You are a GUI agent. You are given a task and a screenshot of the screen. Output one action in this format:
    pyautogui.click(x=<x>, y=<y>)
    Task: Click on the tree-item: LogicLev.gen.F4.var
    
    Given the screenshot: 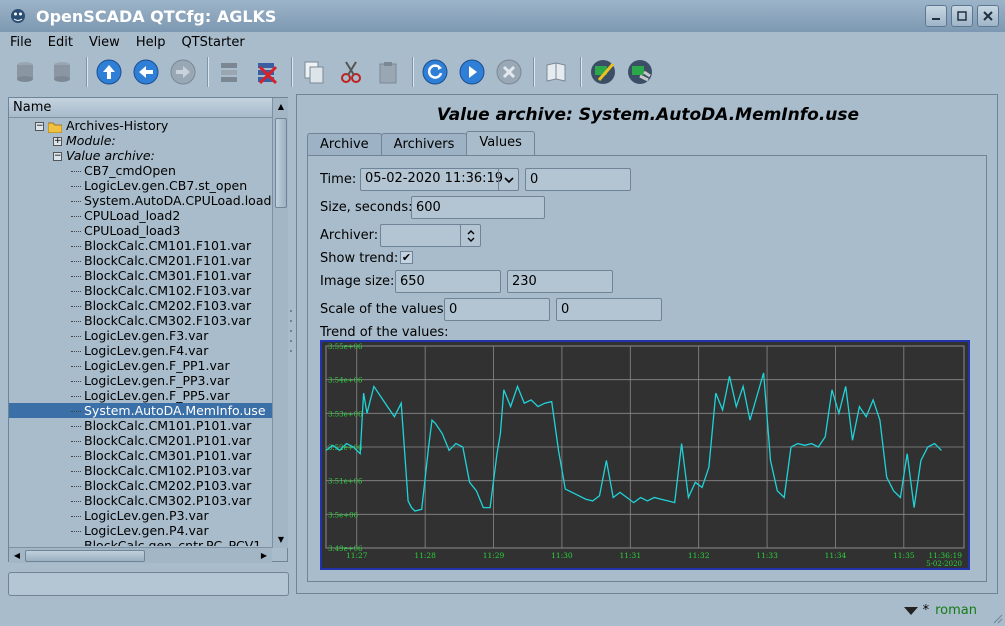 What is the action you would take?
    pyautogui.click(x=140, y=350)
    